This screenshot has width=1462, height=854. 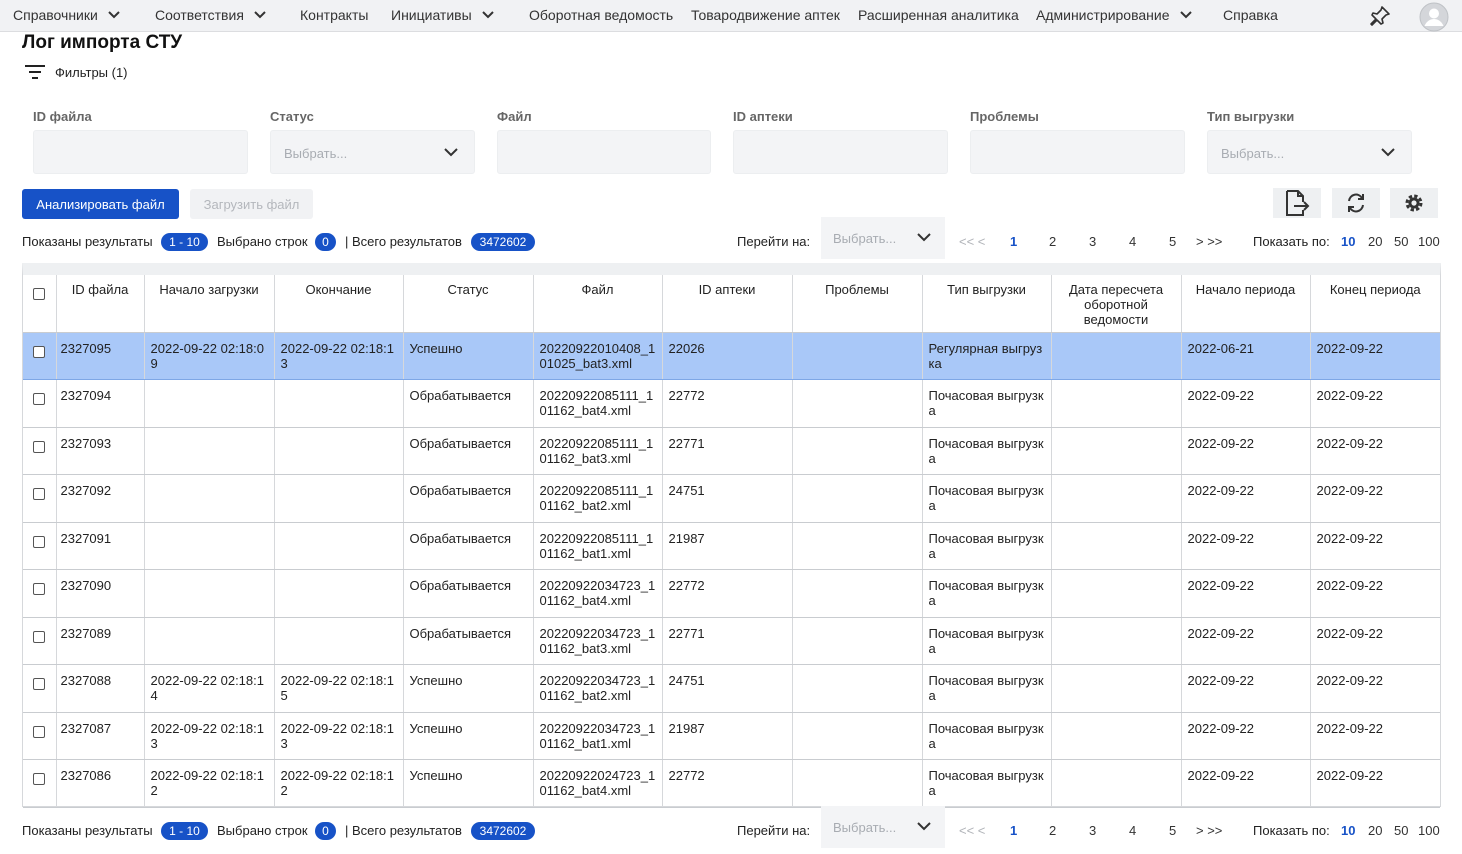 I want to click on column-header: Тип выгрузки, so click(x=987, y=304).